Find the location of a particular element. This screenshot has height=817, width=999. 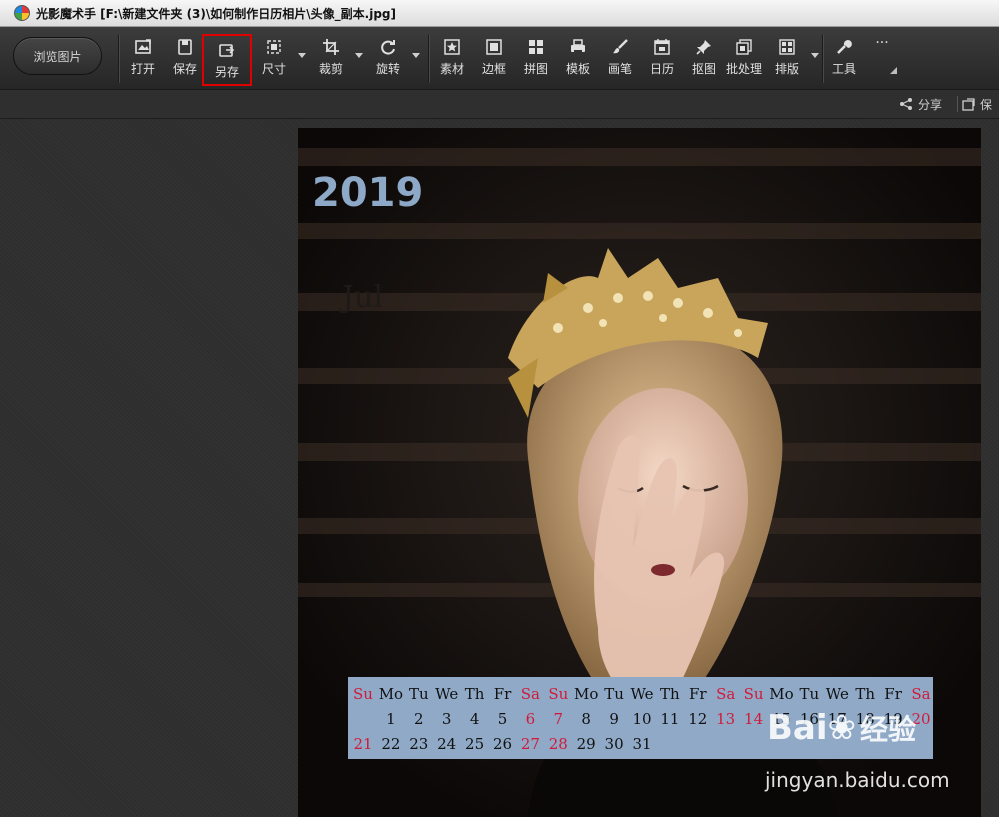

subbar-save-label: 保 is located at coordinates (986, 104).